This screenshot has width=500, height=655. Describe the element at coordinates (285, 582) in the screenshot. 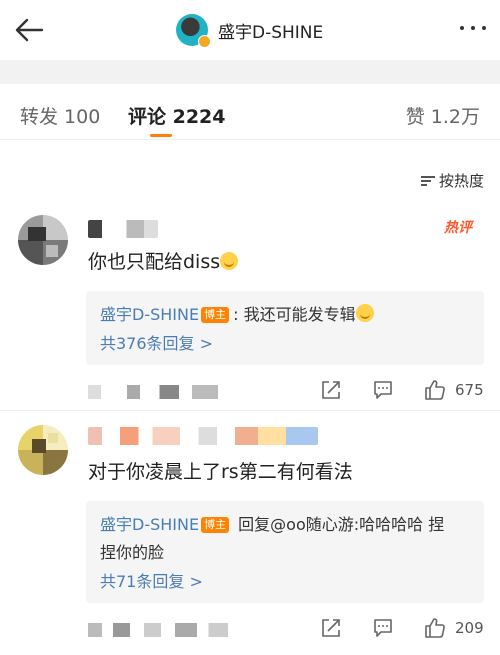

I see `view-replies-link: 共71条回复 >` at that location.